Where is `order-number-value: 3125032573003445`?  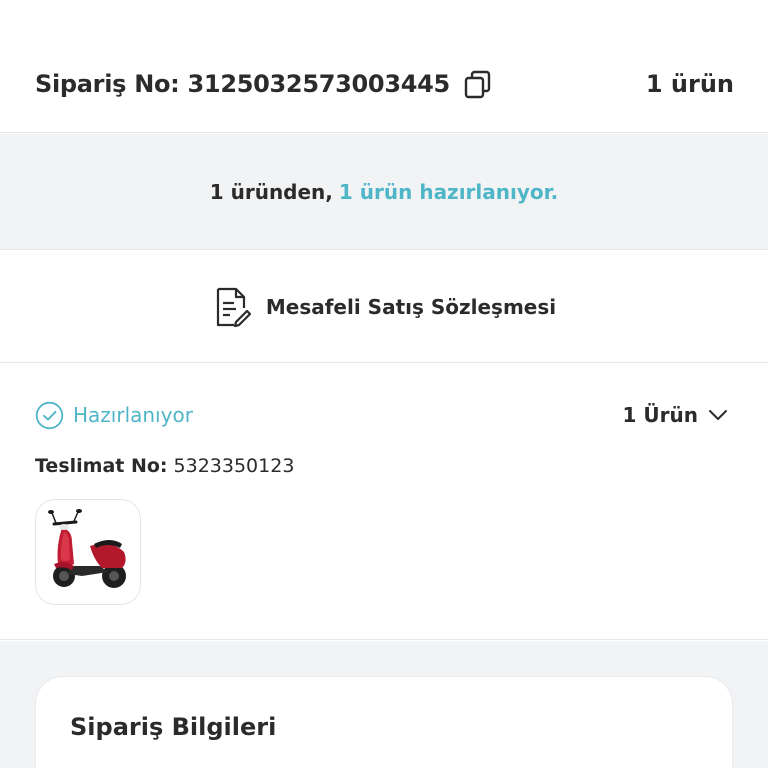
order-number-value: 3125032573003445 is located at coordinates (319, 84).